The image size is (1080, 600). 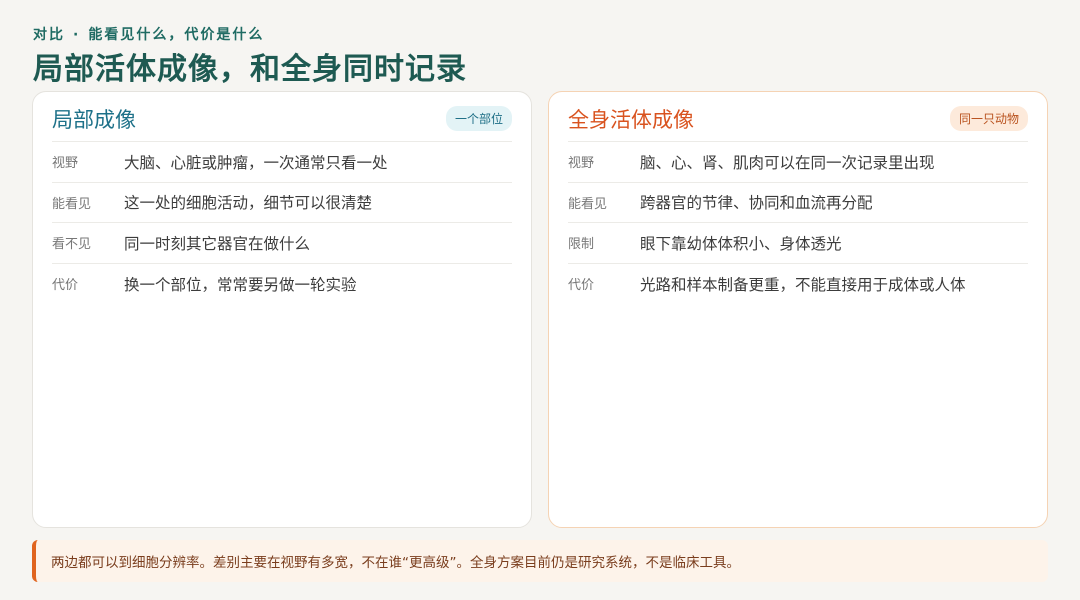 I want to click on row-value: 换一个部位，常常要另做一轮实验, so click(x=240, y=284).